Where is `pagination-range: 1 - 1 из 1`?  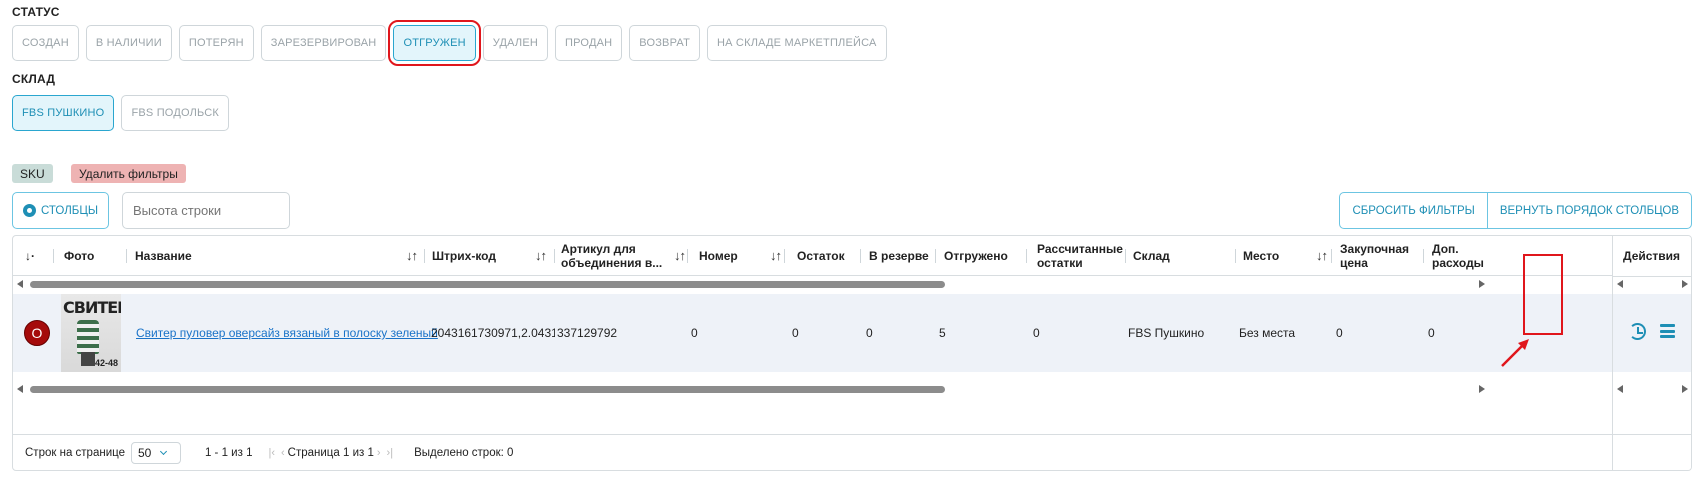 pagination-range: 1 - 1 из 1 is located at coordinates (228, 452).